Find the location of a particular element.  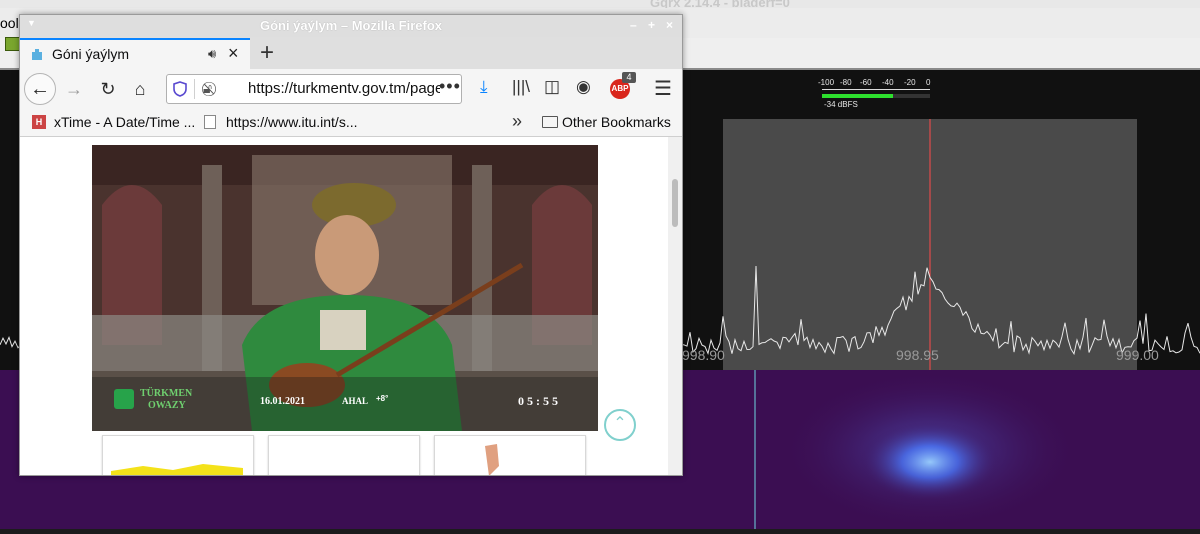

other-bookmarks: Other Bookmarks is located at coordinates (616, 122).